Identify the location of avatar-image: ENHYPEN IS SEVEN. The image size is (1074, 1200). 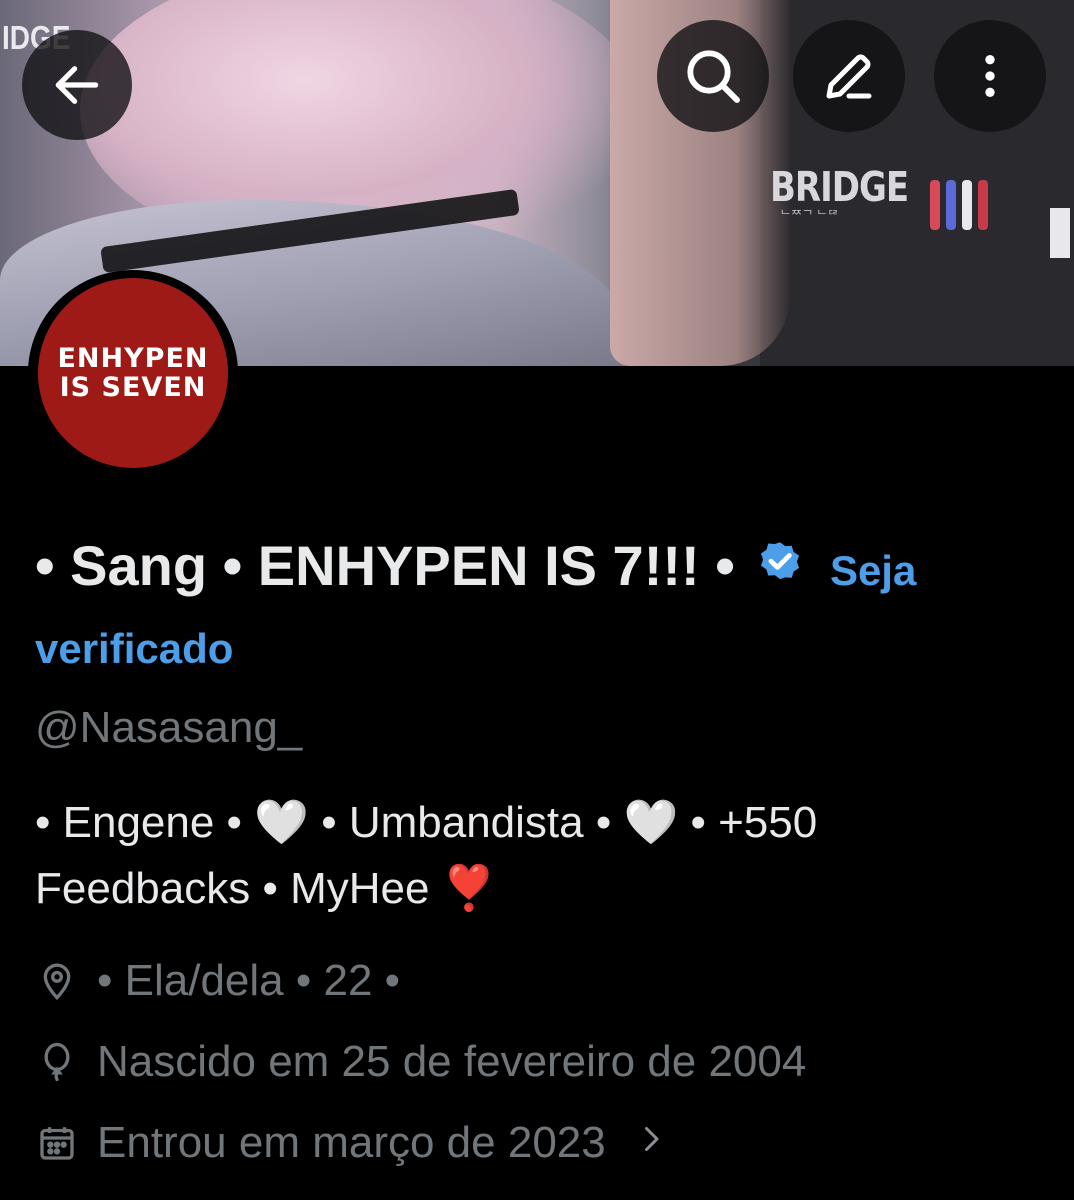
(133, 373).